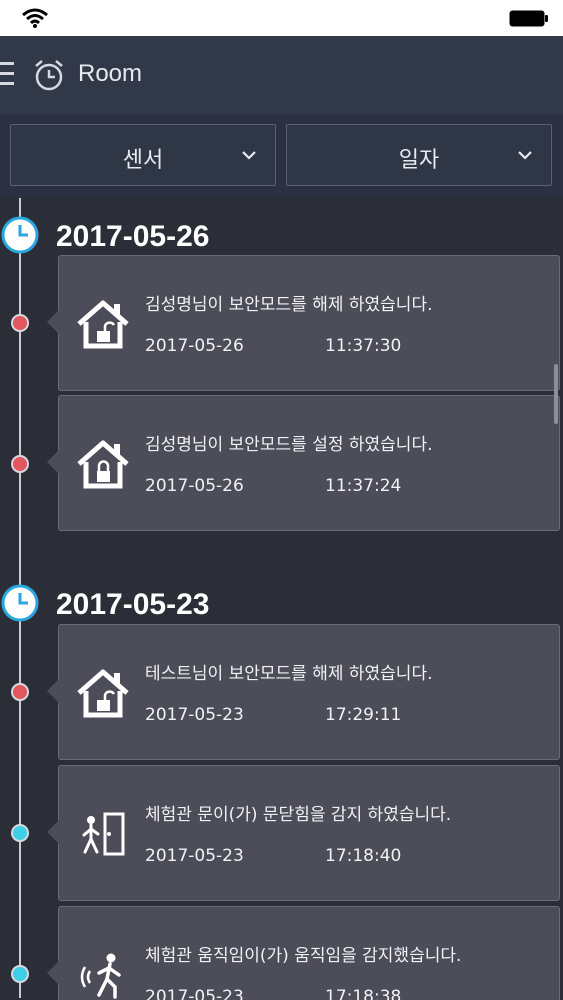  Describe the element at coordinates (110, 73) in the screenshot. I see `page-title: Room` at that location.